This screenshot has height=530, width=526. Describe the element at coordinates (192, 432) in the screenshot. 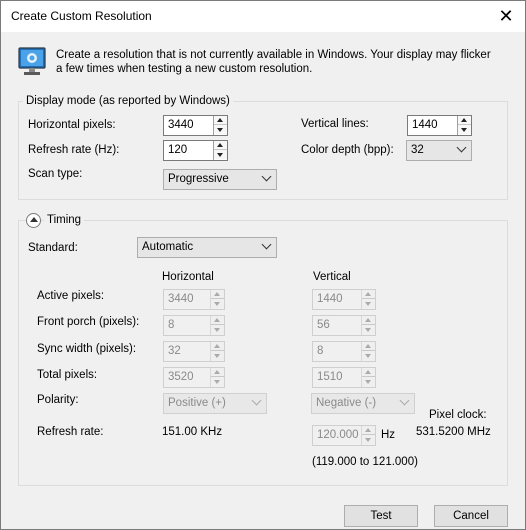

I see `timing-refresh-h-value: 151.00 KHz` at that location.